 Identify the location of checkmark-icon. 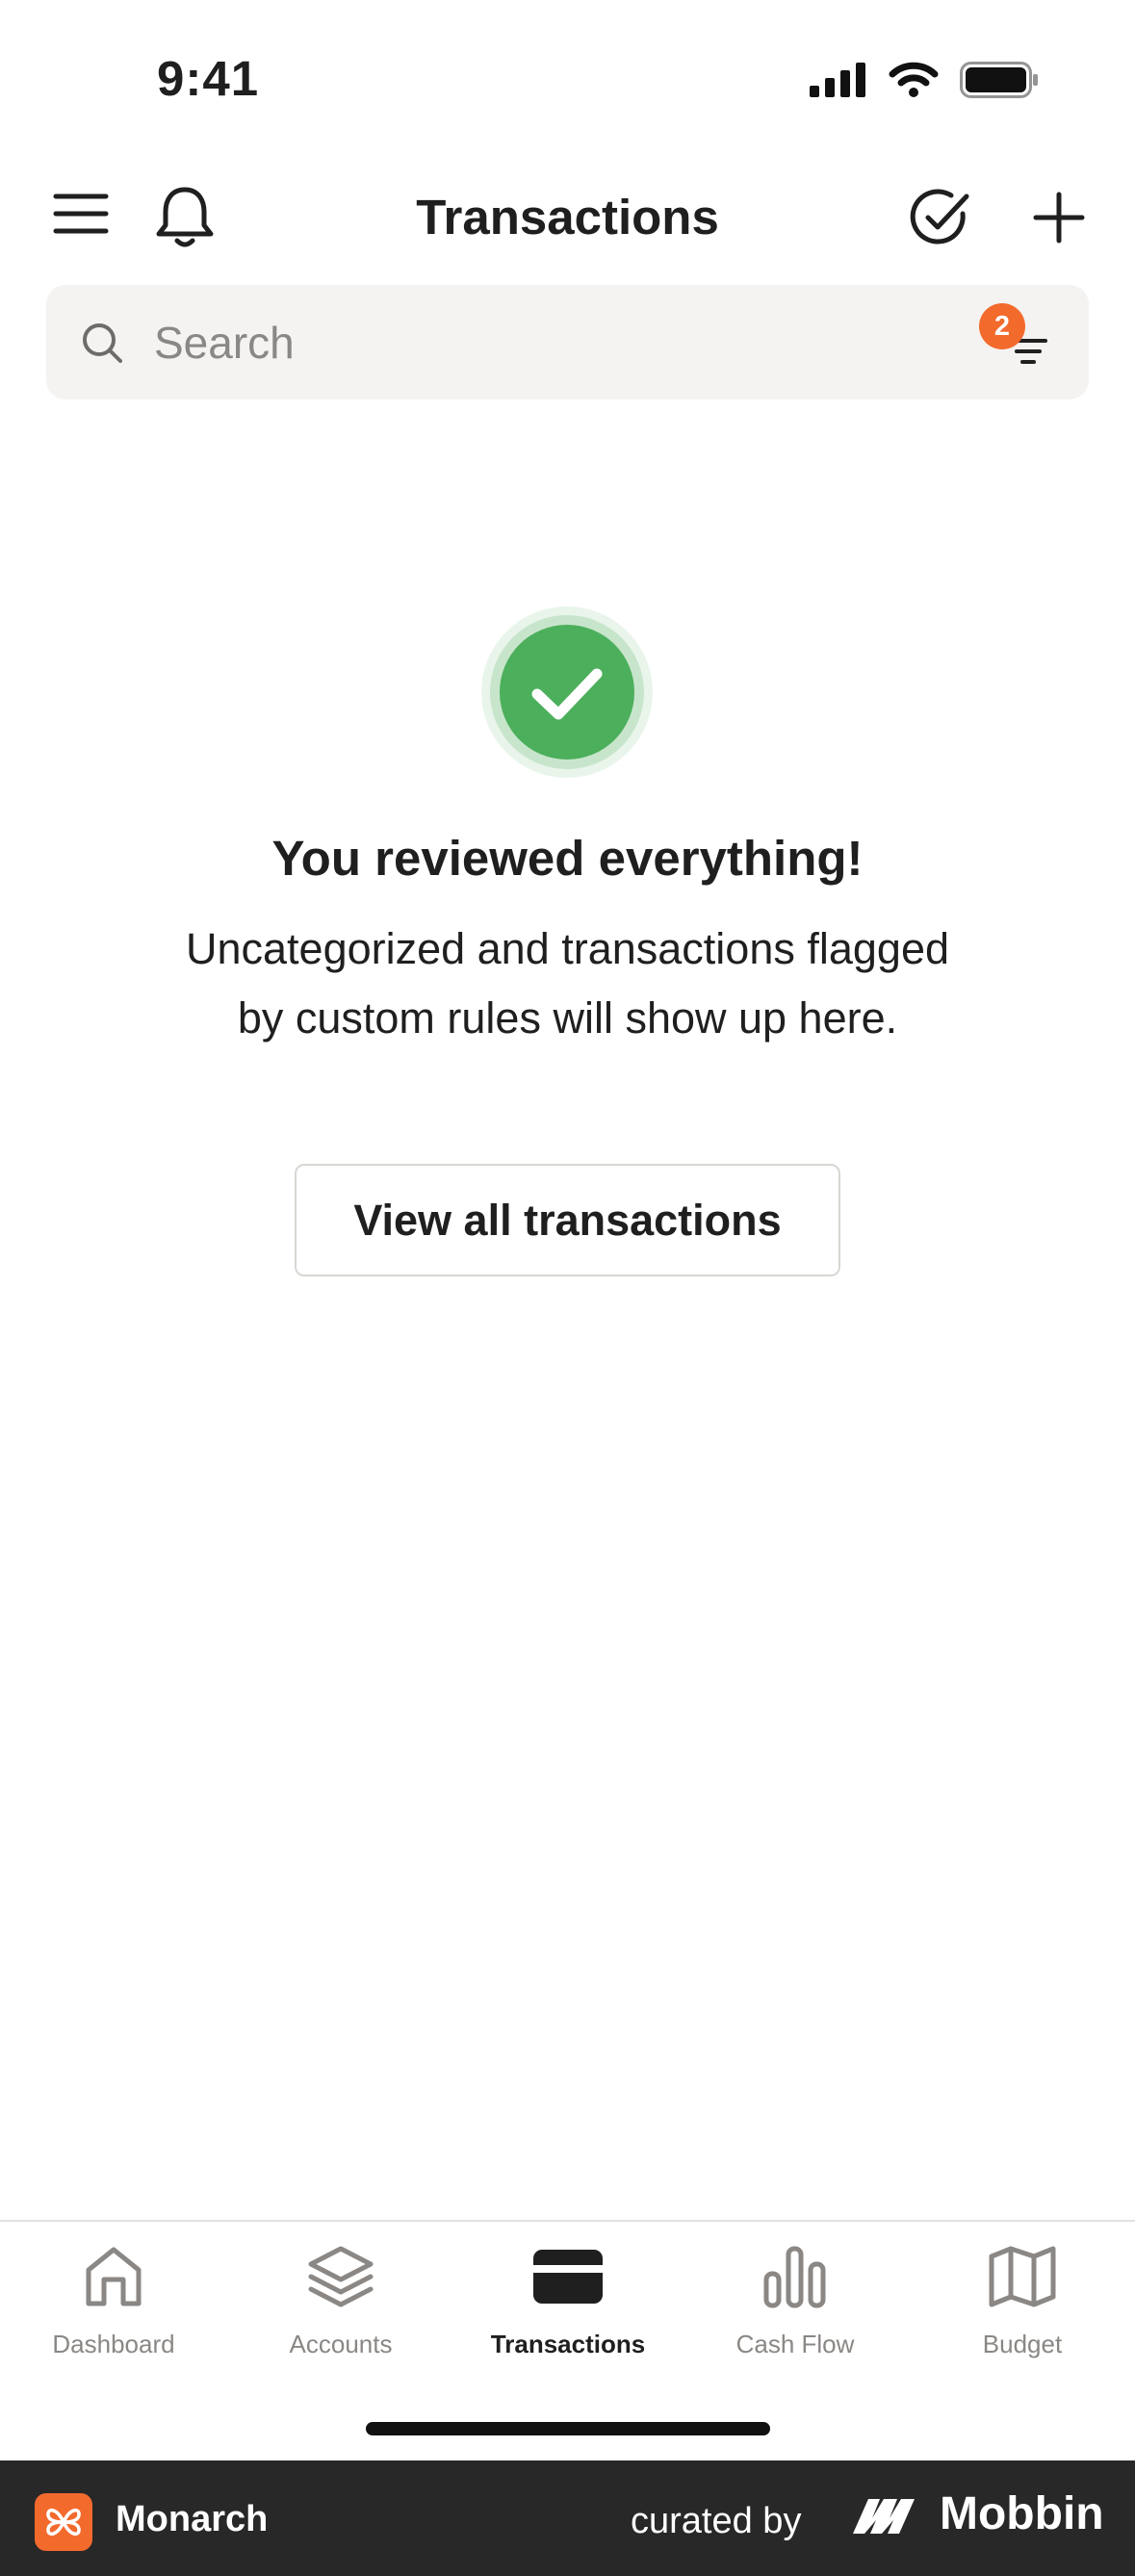
(567, 692).